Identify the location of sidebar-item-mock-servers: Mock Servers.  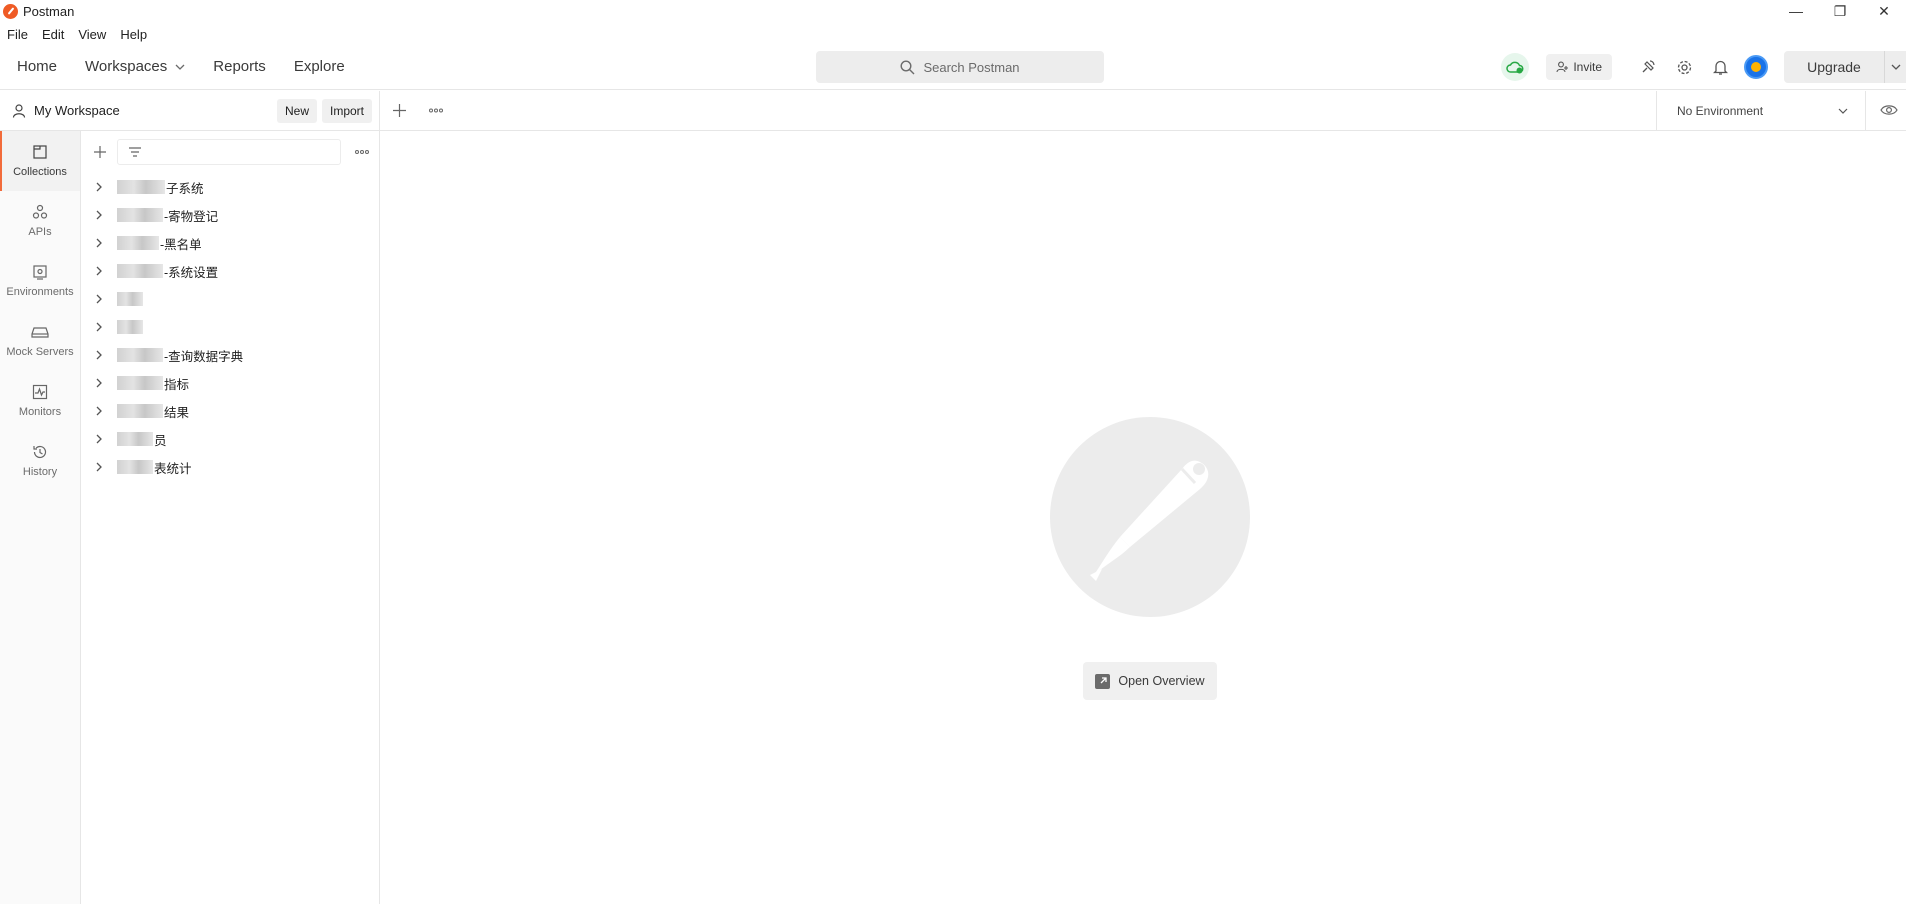
(40, 341).